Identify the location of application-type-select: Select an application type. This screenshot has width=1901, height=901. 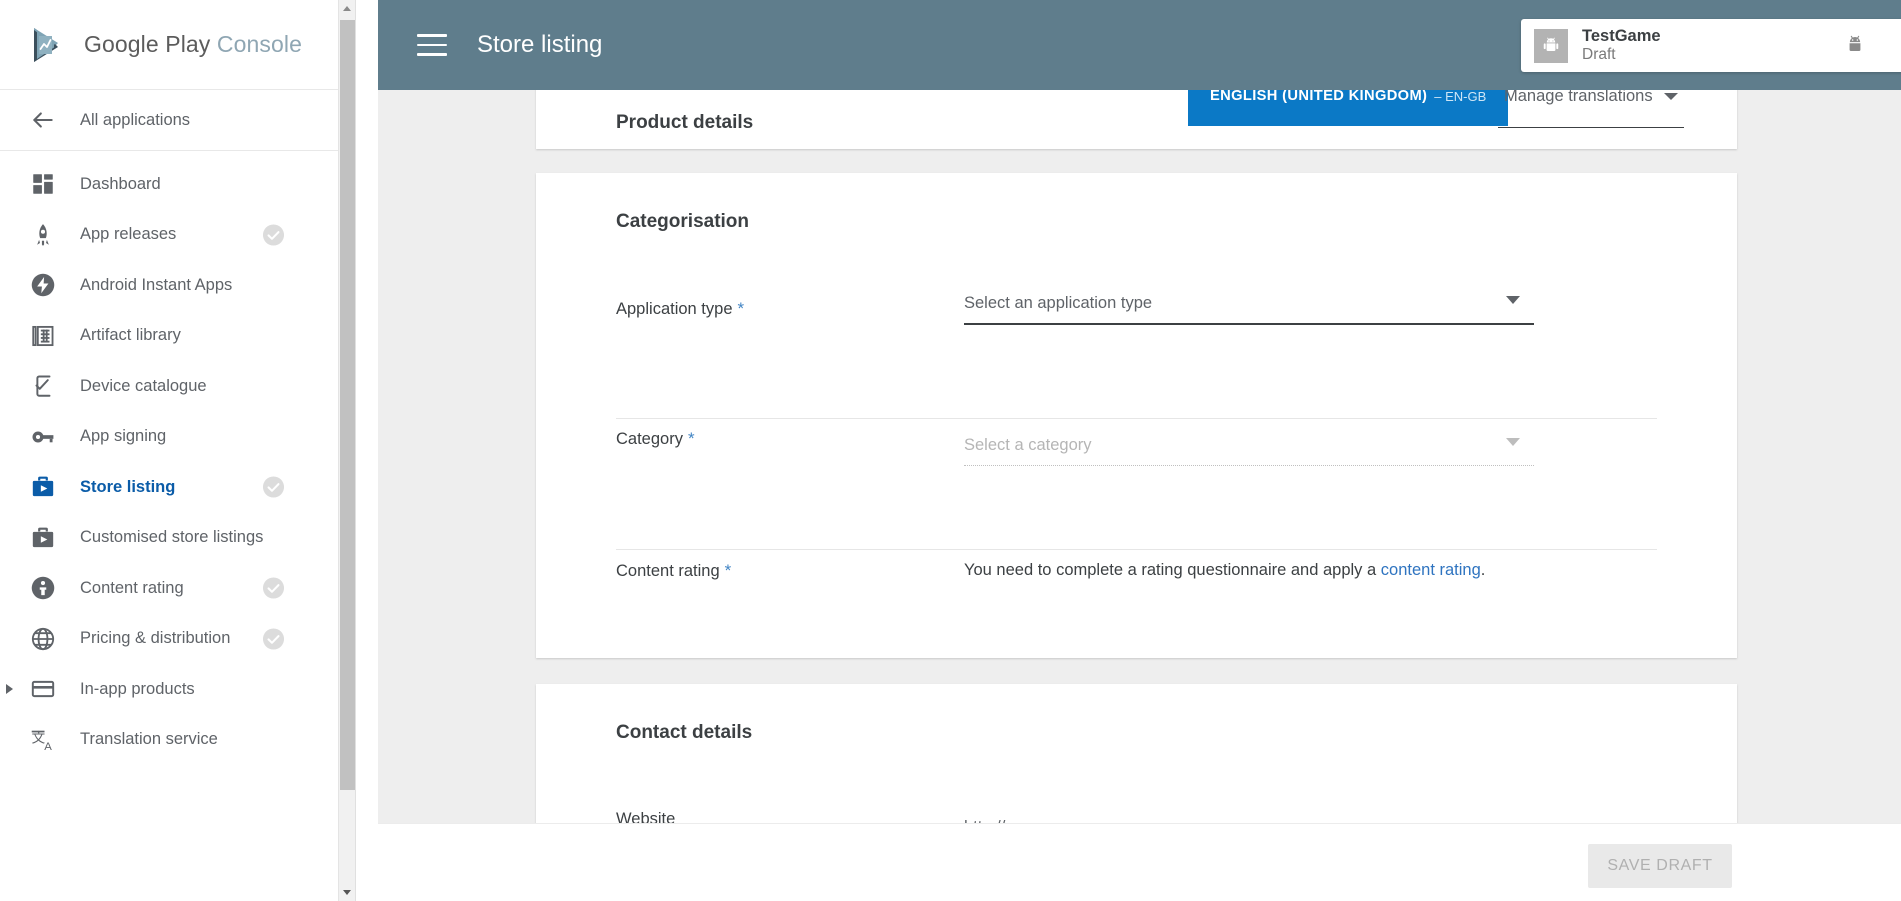
(1249, 309).